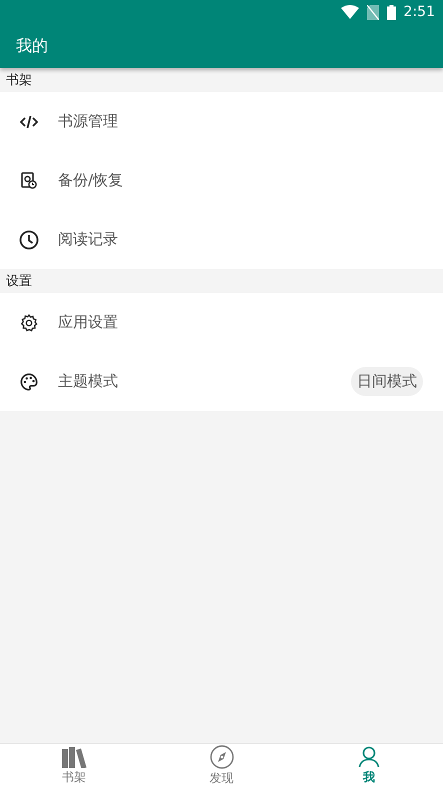 The height and width of the screenshot is (788, 443). I want to click on value-chip: 日间模式, so click(387, 381).